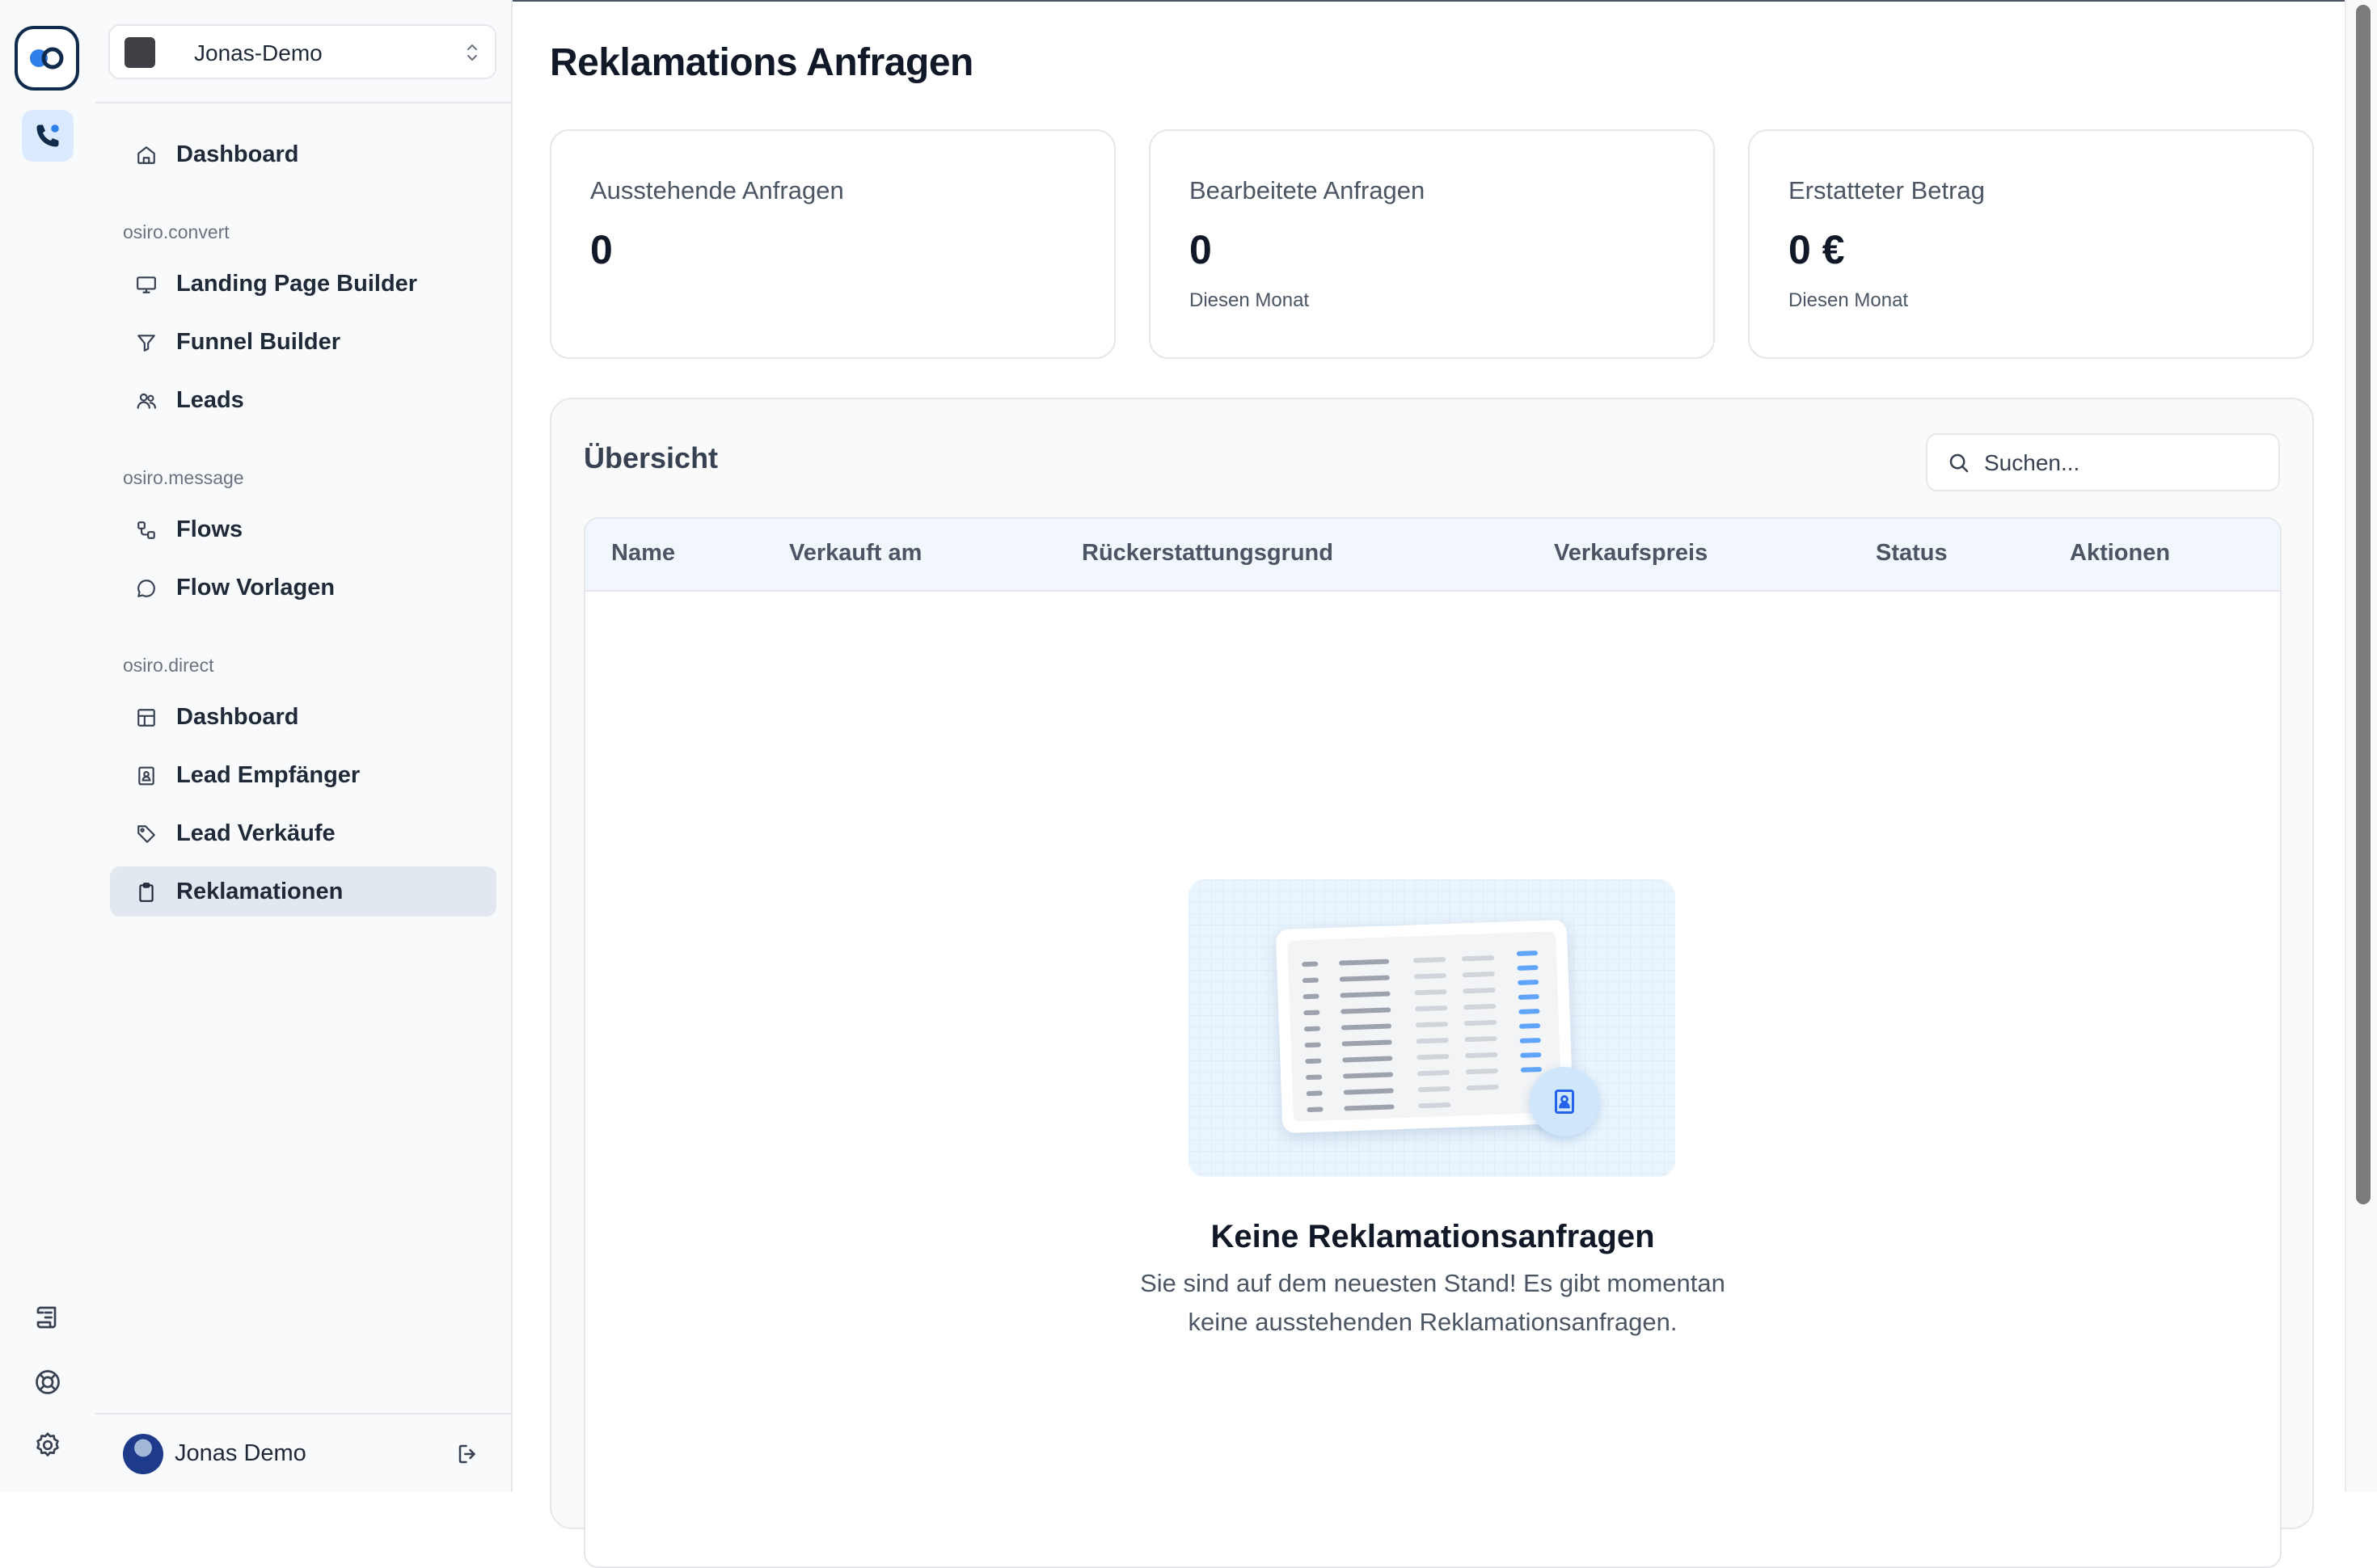  What do you see at coordinates (146, 718) in the screenshot?
I see `layout-icon` at bounding box center [146, 718].